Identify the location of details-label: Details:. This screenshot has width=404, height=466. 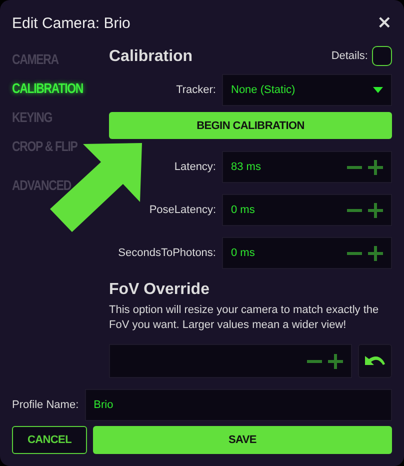
(349, 56).